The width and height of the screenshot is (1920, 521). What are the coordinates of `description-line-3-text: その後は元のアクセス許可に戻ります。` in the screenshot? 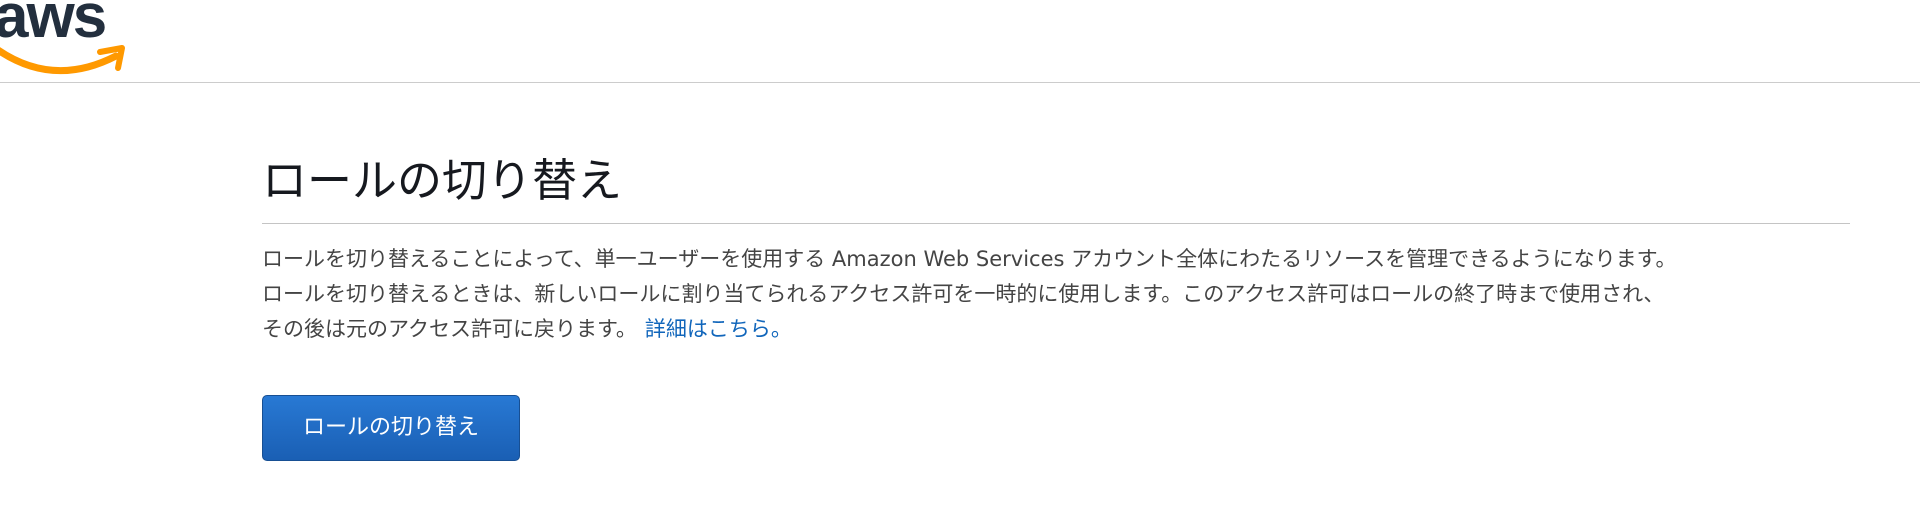 It's located at (449, 329).